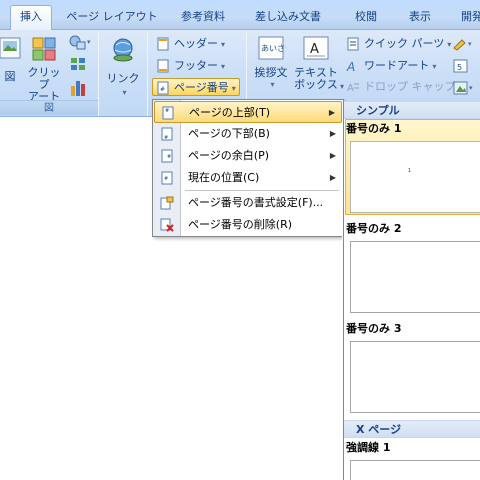  Describe the element at coordinates (368, 448) in the screenshot. I see `gallery-item-label: 強調線 1` at that location.